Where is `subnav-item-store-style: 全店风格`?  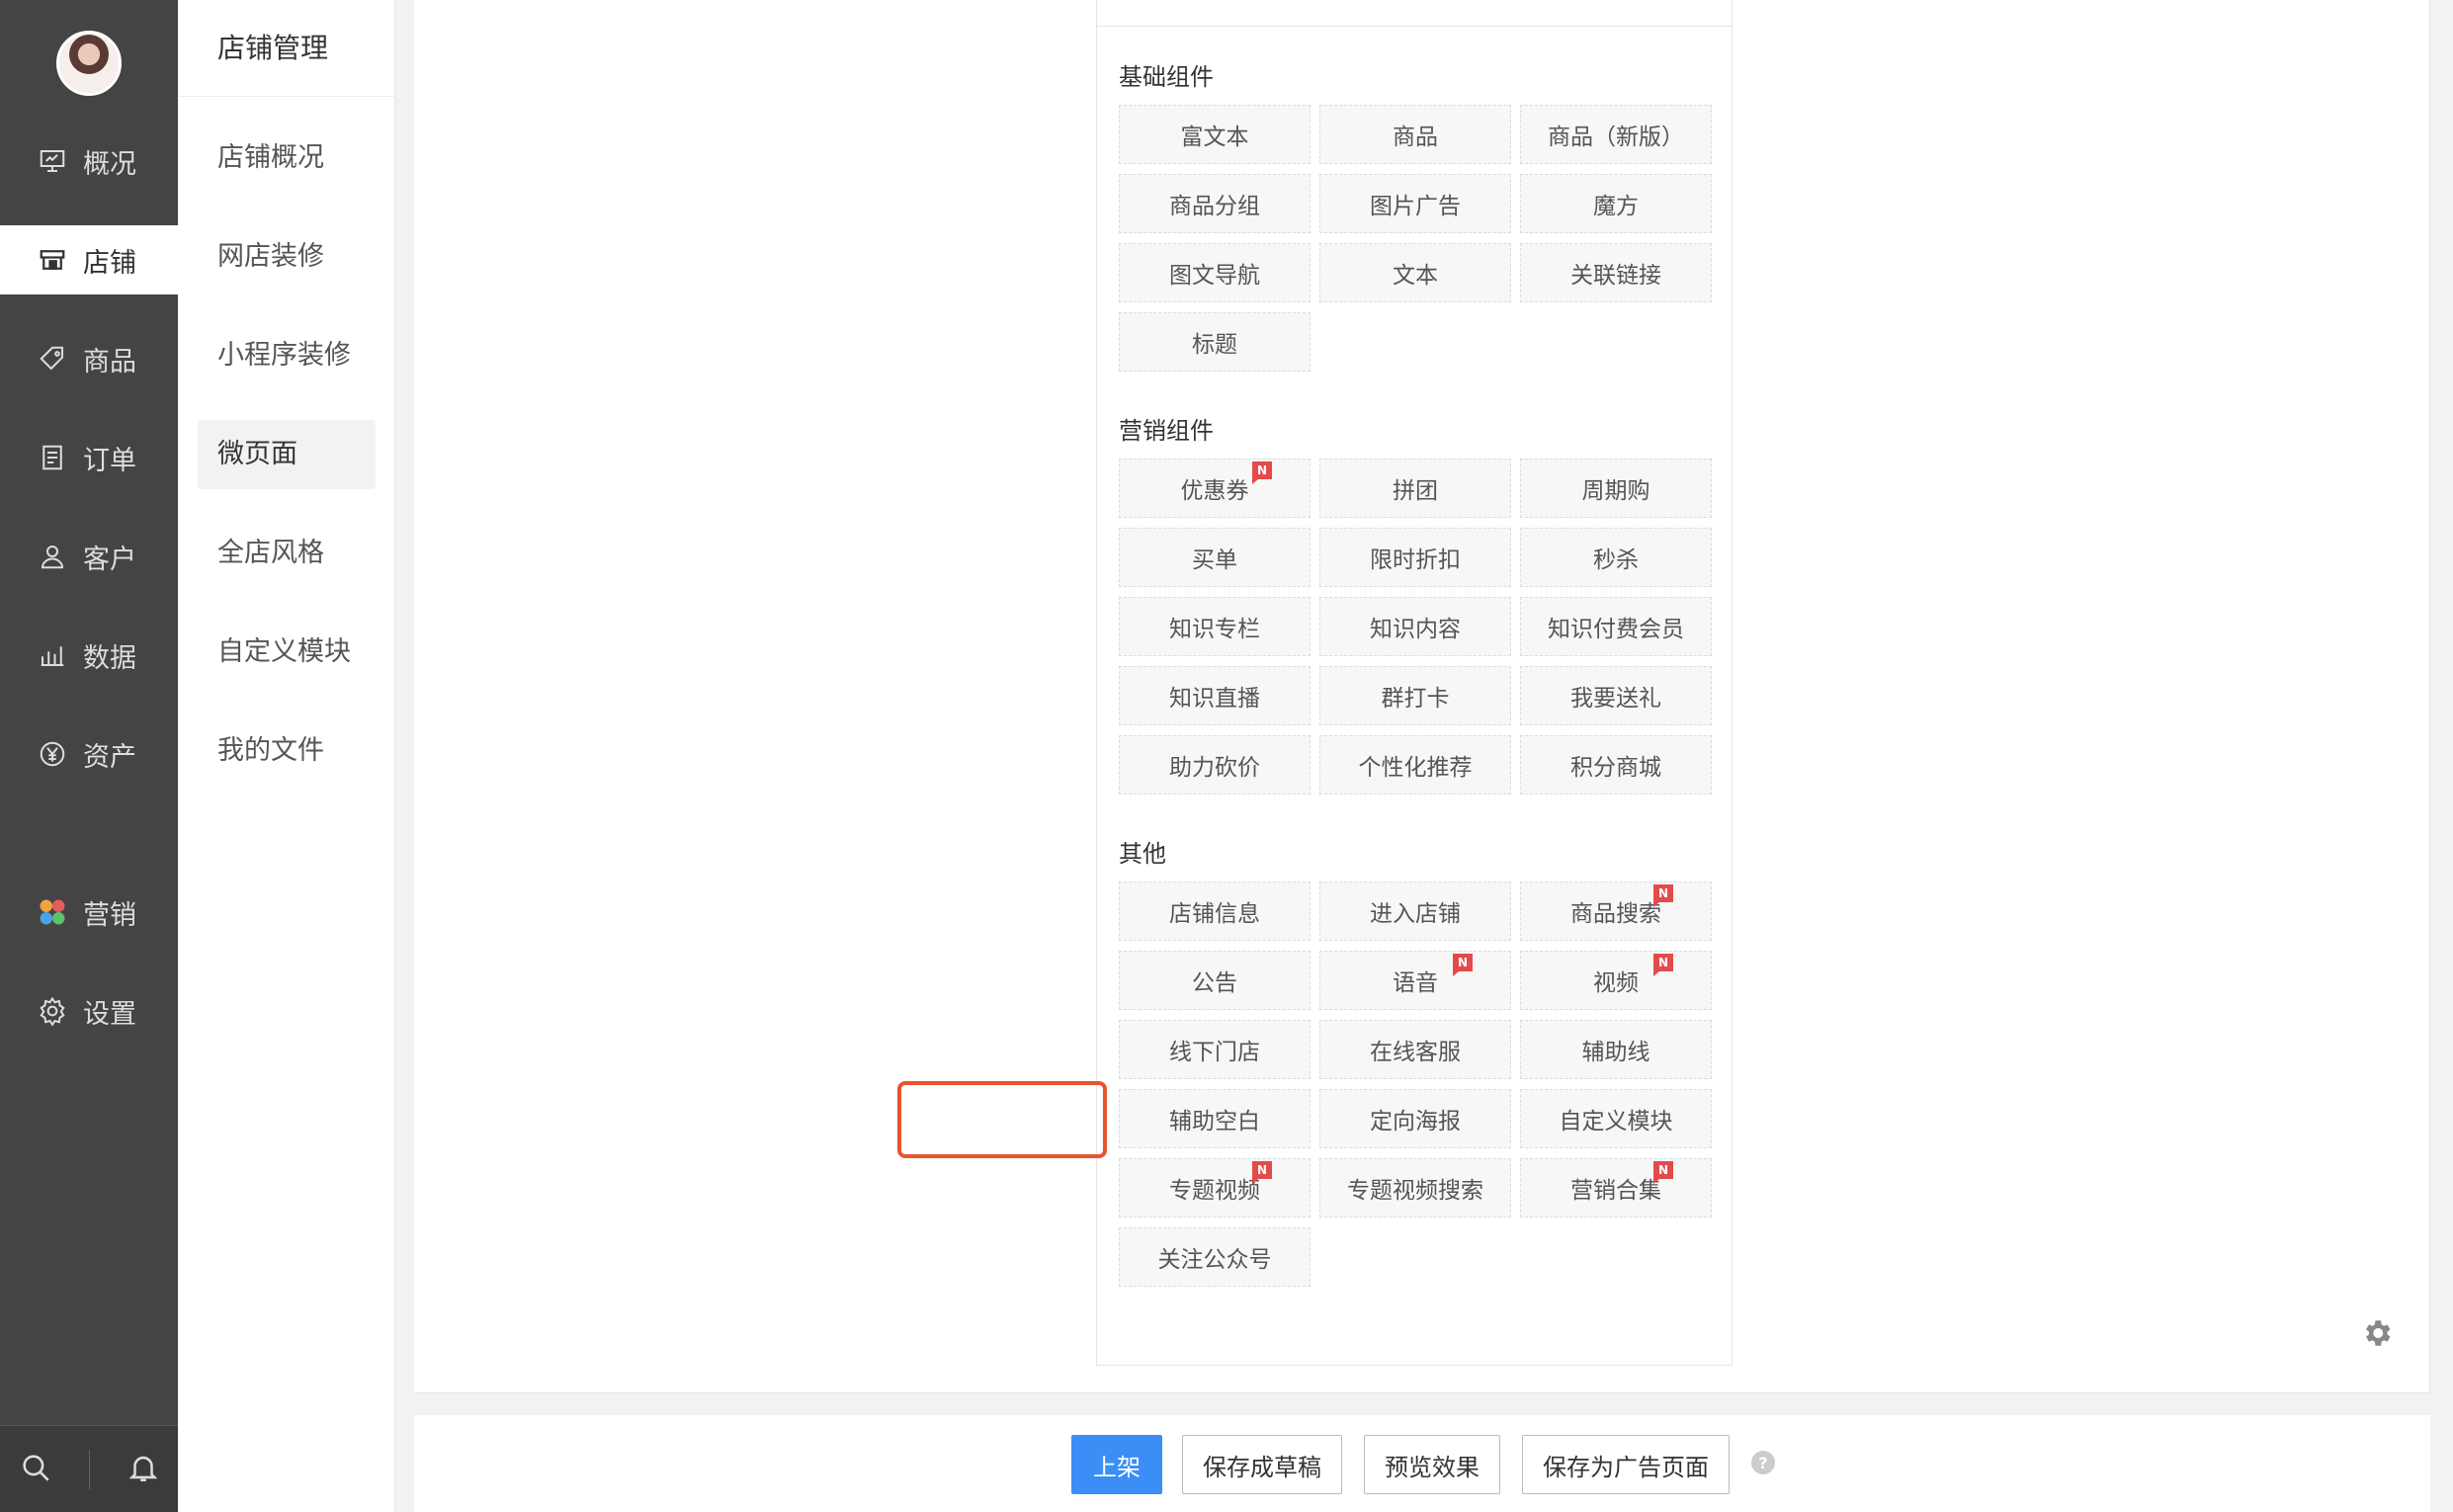
subnav-item-store-style: 全店风格 is located at coordinates (287, 553).